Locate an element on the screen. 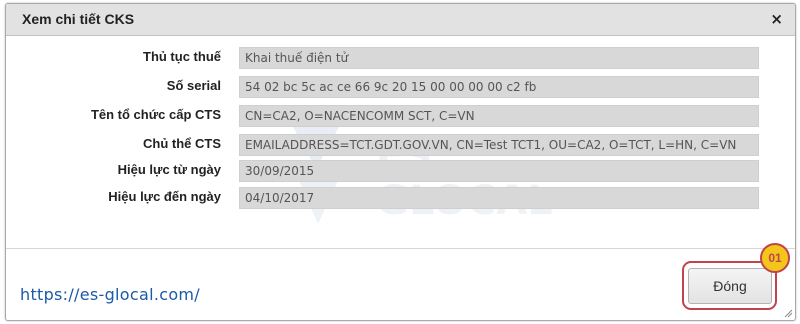  field-label: Số serial is located at coordinates (193, 85).